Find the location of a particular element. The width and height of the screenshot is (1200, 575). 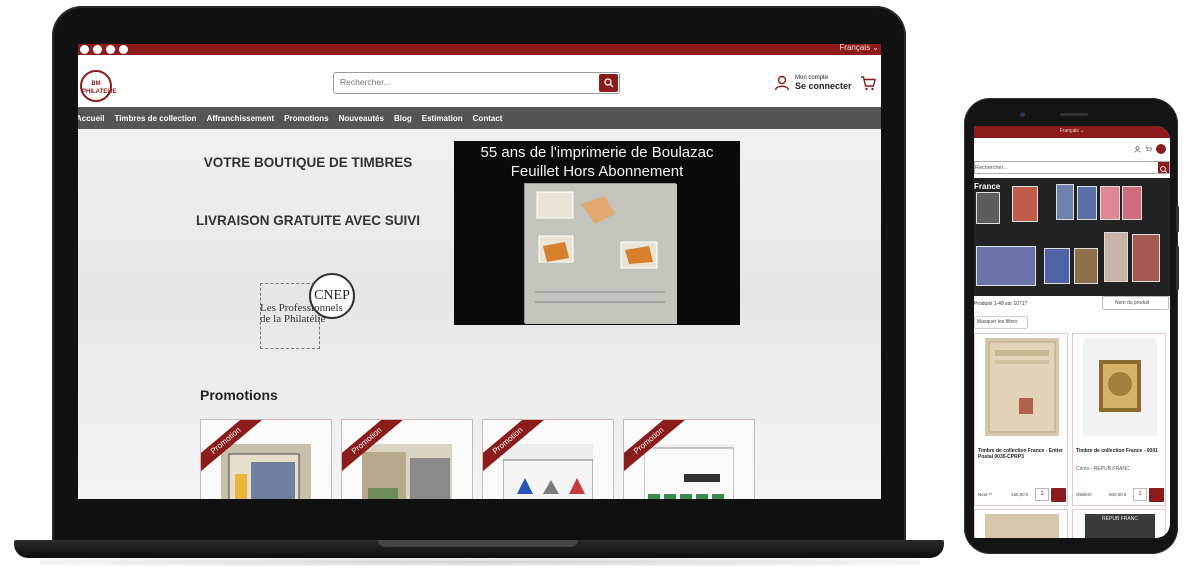

cart-button is located at coordinates (868, 85).